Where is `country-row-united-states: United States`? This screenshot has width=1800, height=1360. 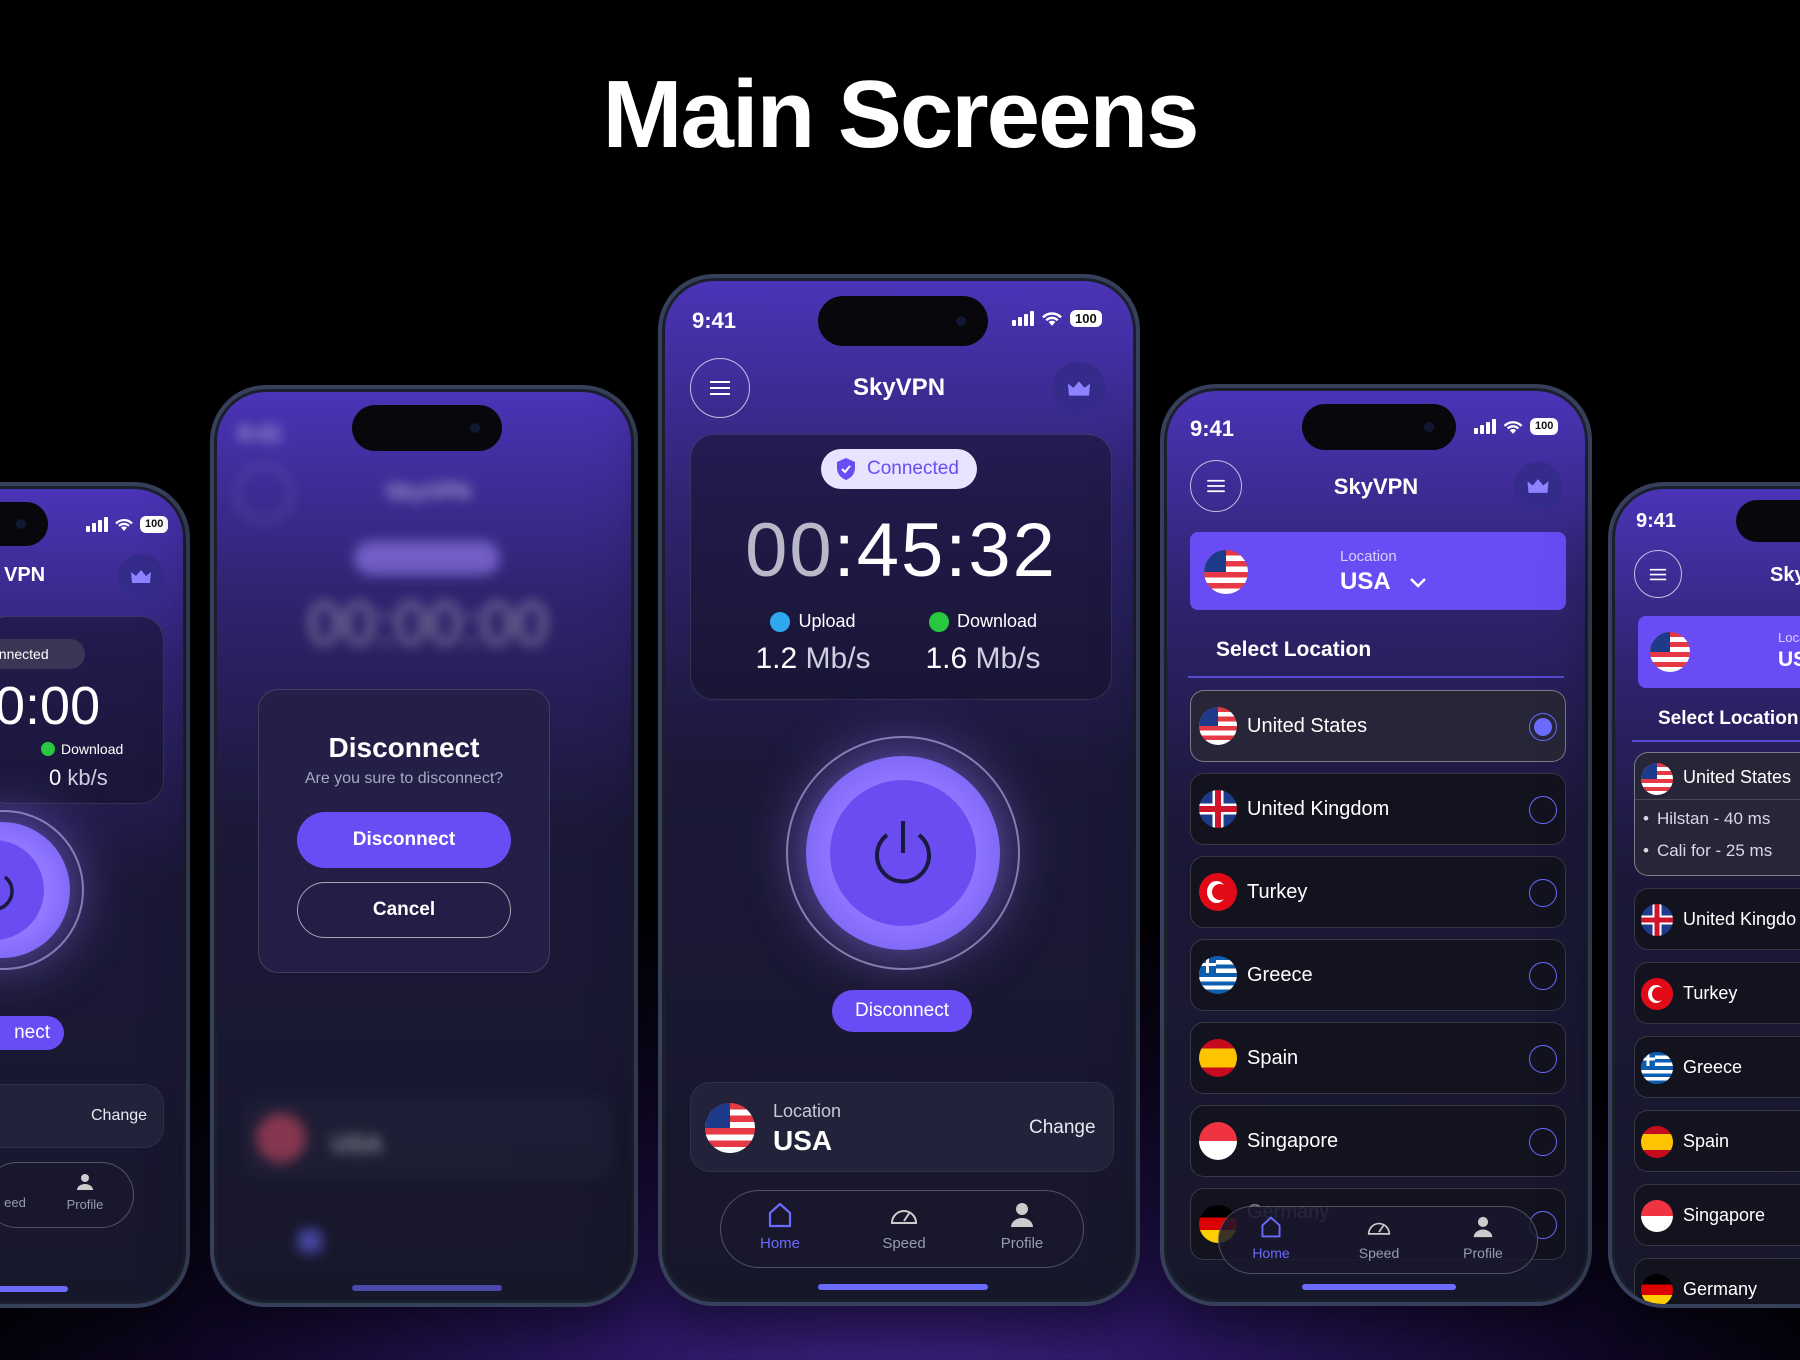 country-row-united-states: United States is located at coordinates (1378, 726).